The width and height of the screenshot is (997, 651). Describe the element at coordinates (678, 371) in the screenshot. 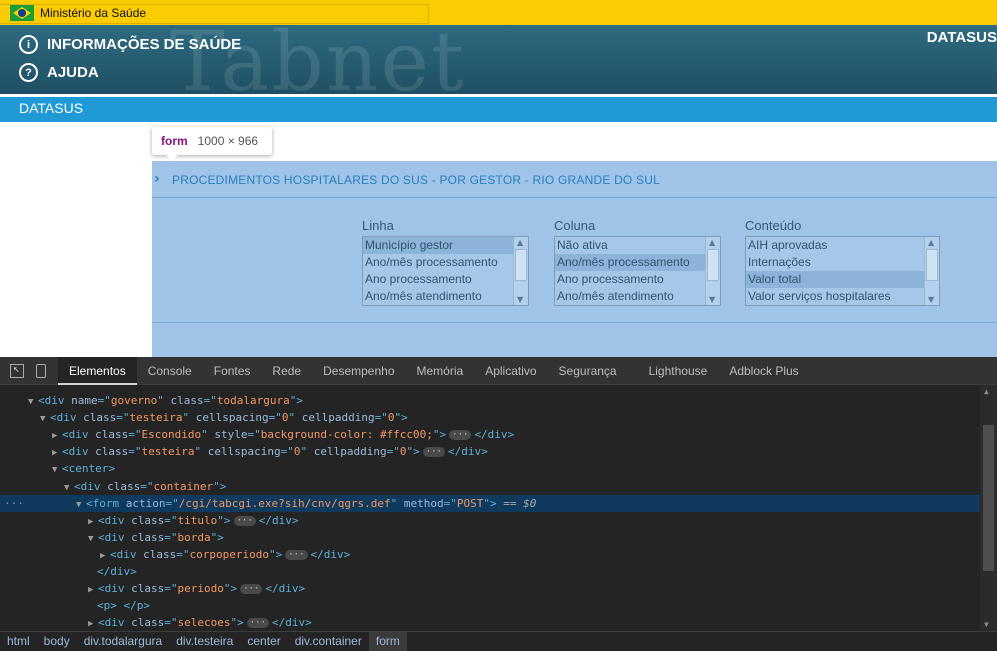

I see `tab-lighthouse: Lighthouse` at that location.